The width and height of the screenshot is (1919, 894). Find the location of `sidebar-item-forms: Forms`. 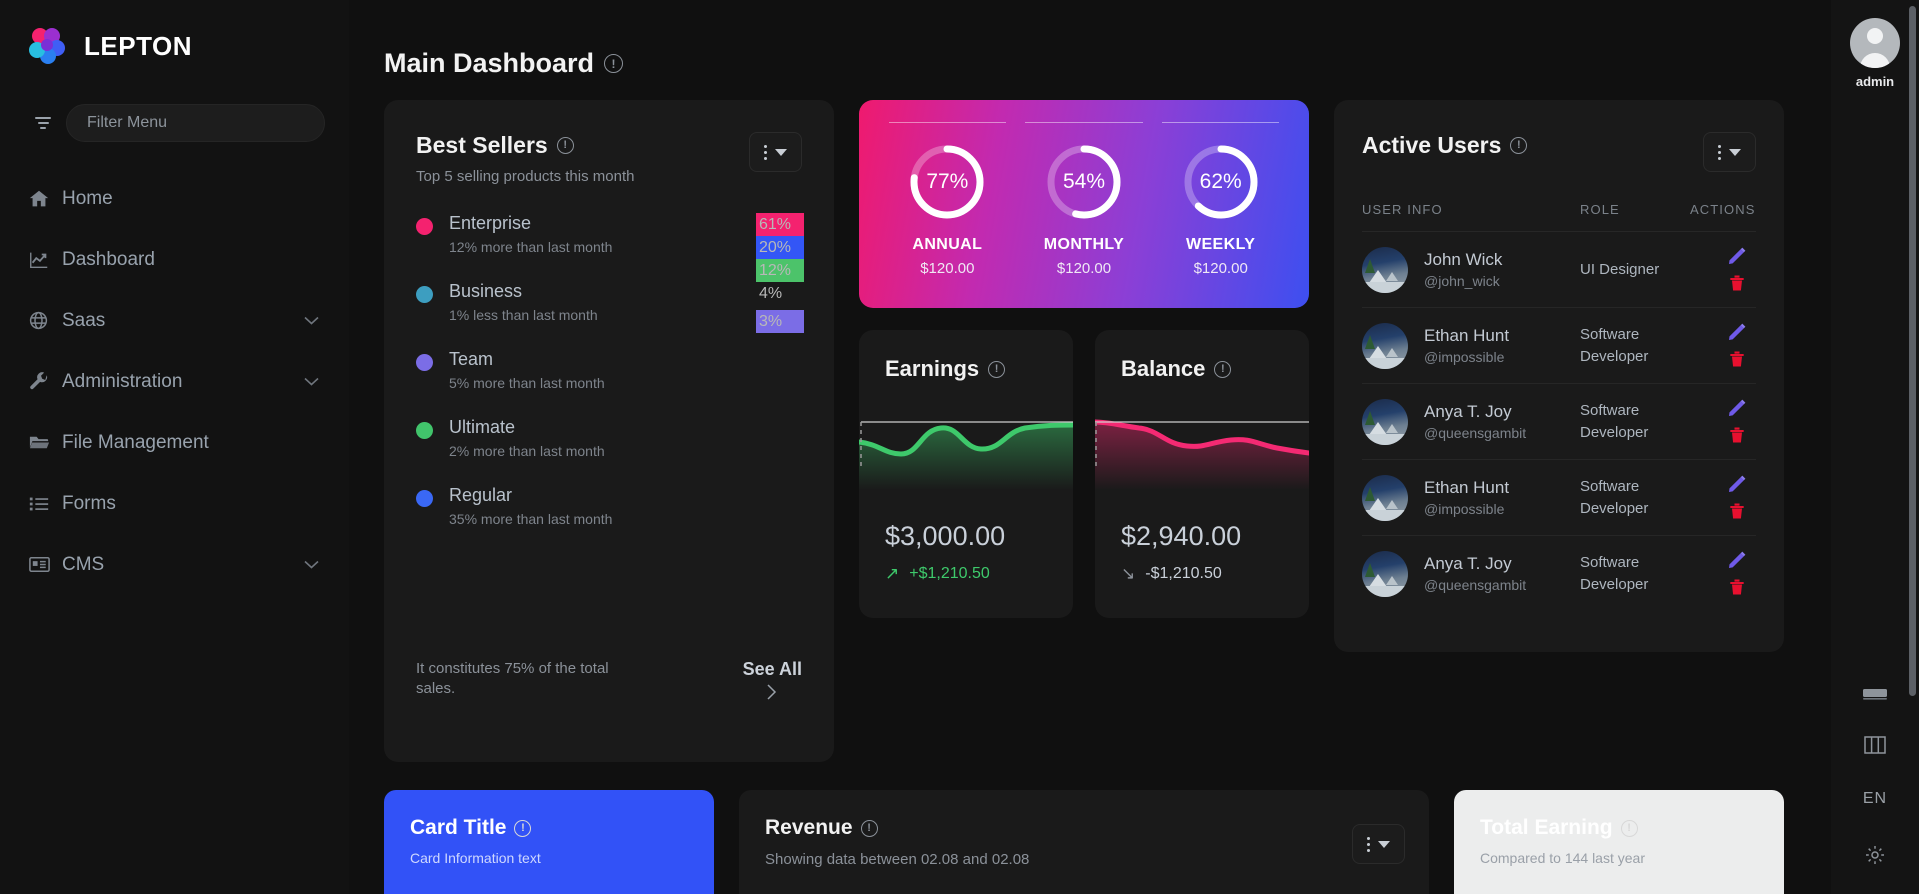

sidebar-item-forms: Forms is located at coordinates (174, 503).